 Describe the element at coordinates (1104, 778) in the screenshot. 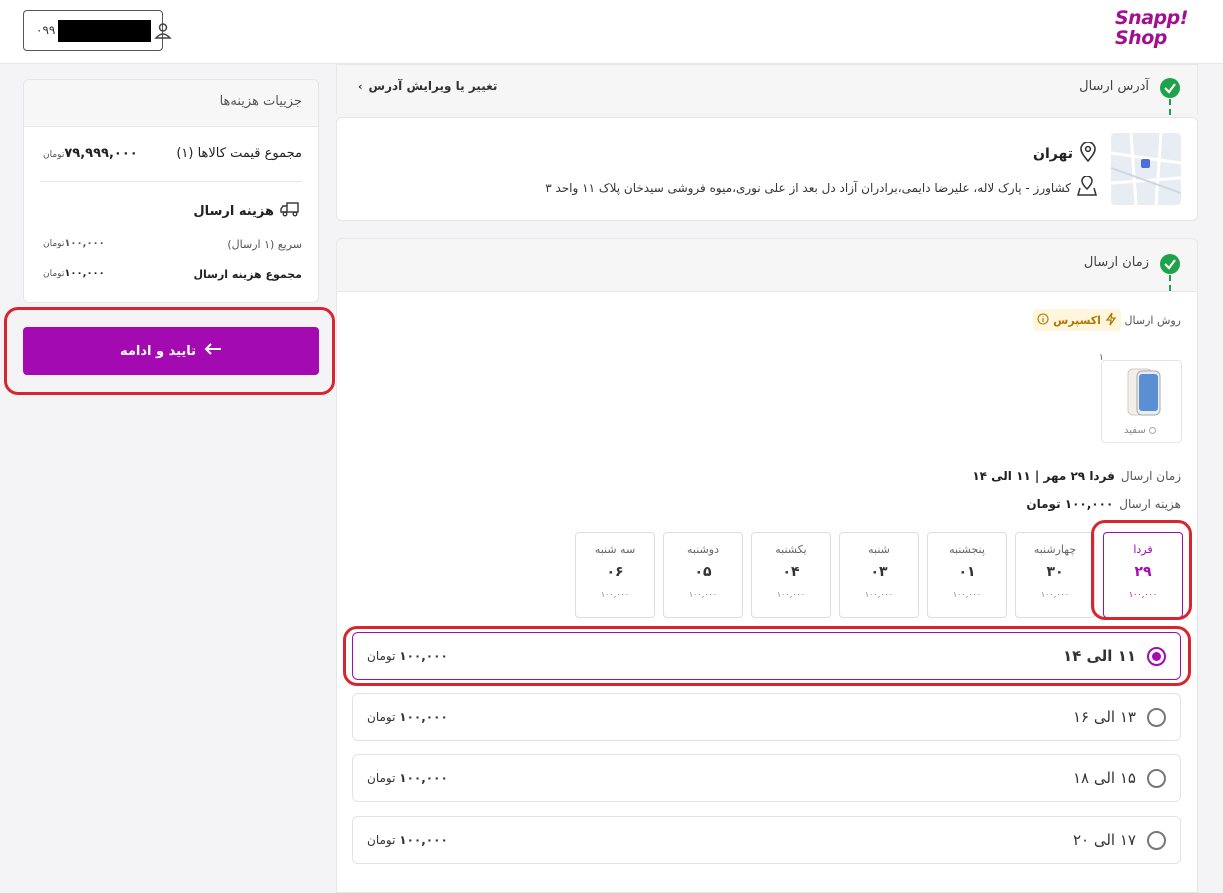

I see `slot-label: ۱۵ الی ۱۸` at that location.